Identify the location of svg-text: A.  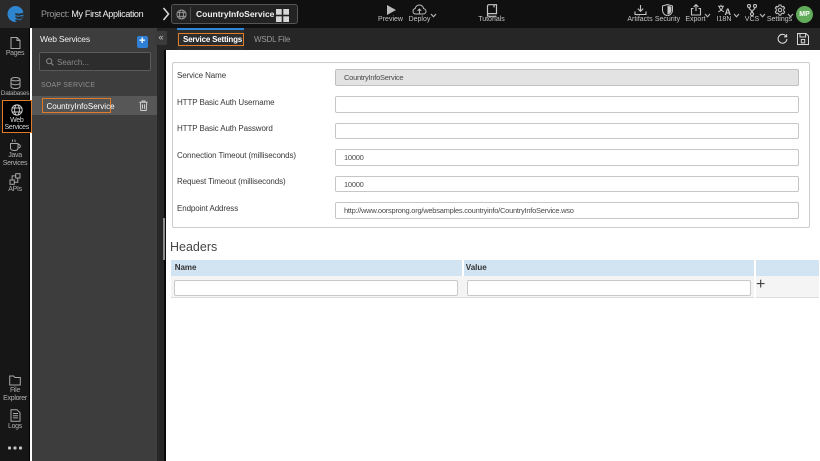
(728, 11).